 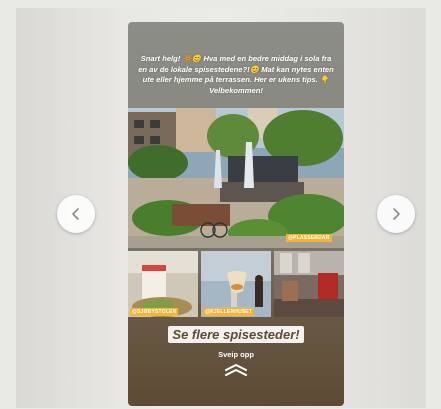 I want to click on hero-location-tag: @PLASSERDAR, so click(x=309, y=238).